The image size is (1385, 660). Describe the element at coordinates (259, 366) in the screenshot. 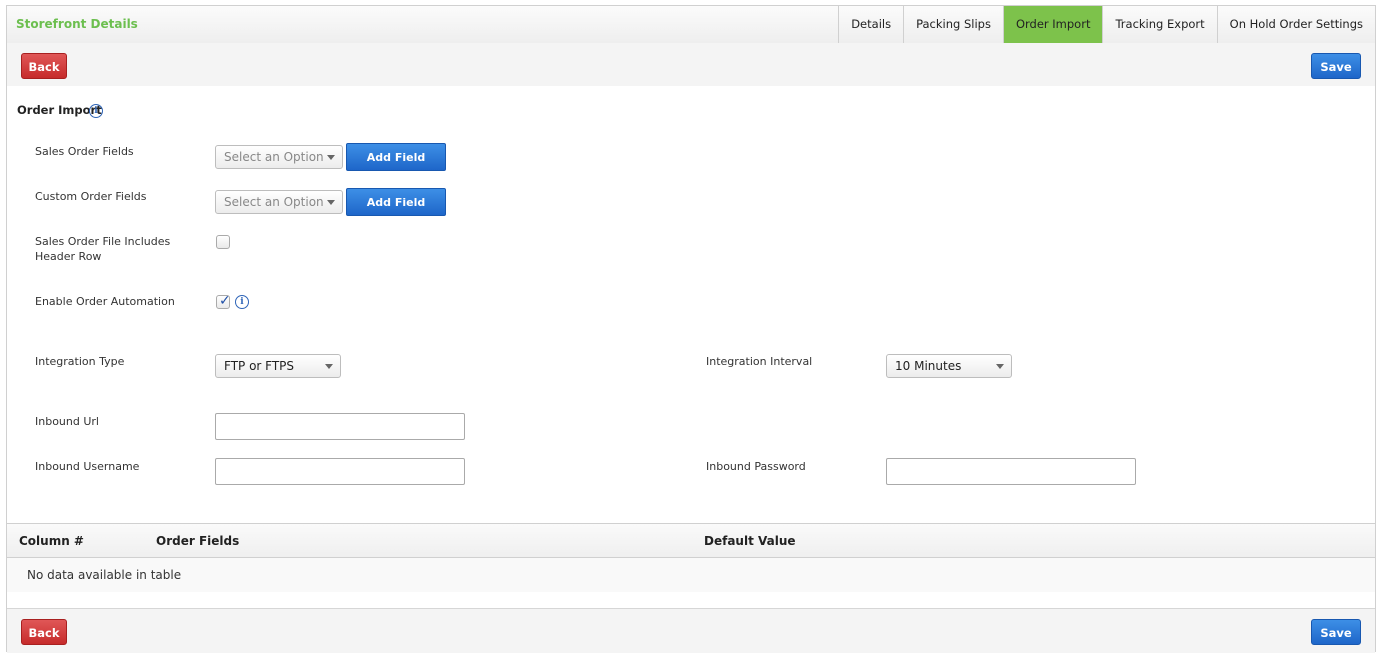

I see `integration-type-value: FTP or FTPS` at that location.